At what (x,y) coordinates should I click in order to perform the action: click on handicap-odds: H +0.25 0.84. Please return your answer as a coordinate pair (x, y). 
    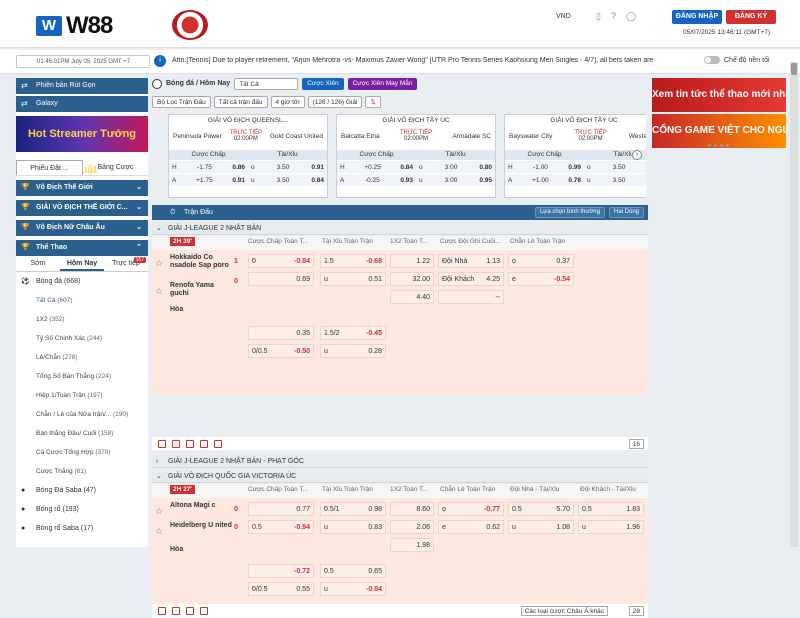
    Looking at the image, I should click on (376, 167).